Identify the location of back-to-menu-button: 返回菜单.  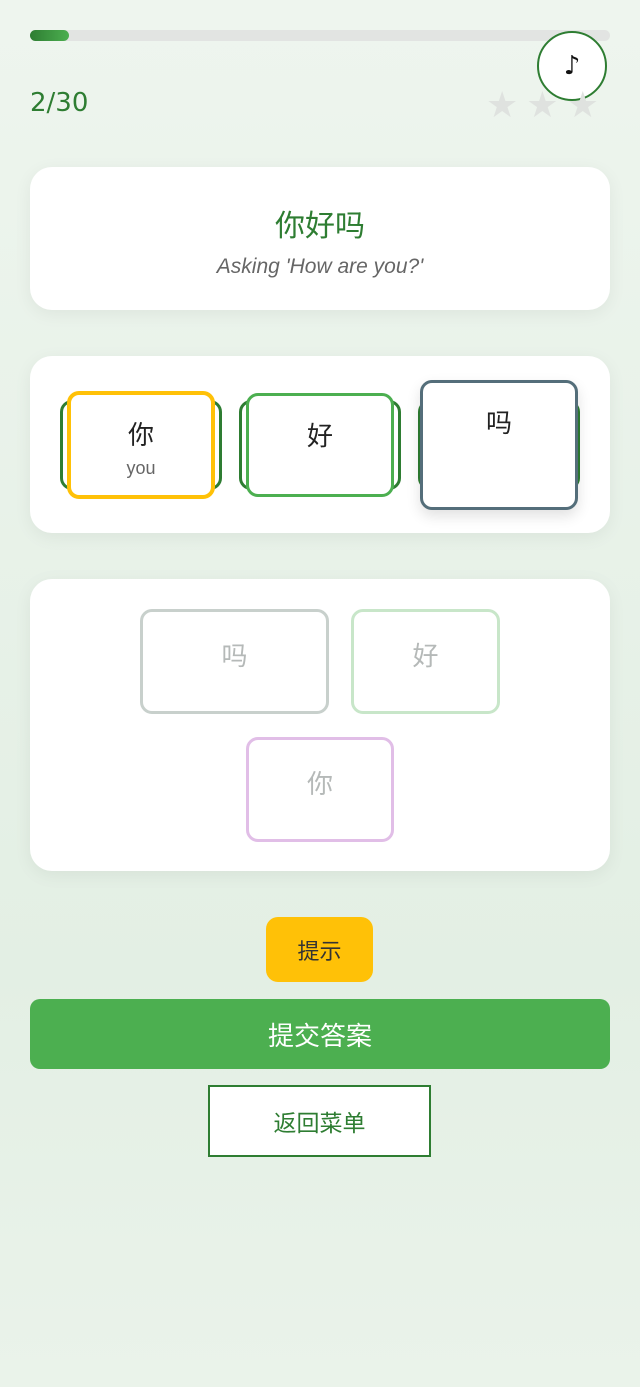
(319, 1121).